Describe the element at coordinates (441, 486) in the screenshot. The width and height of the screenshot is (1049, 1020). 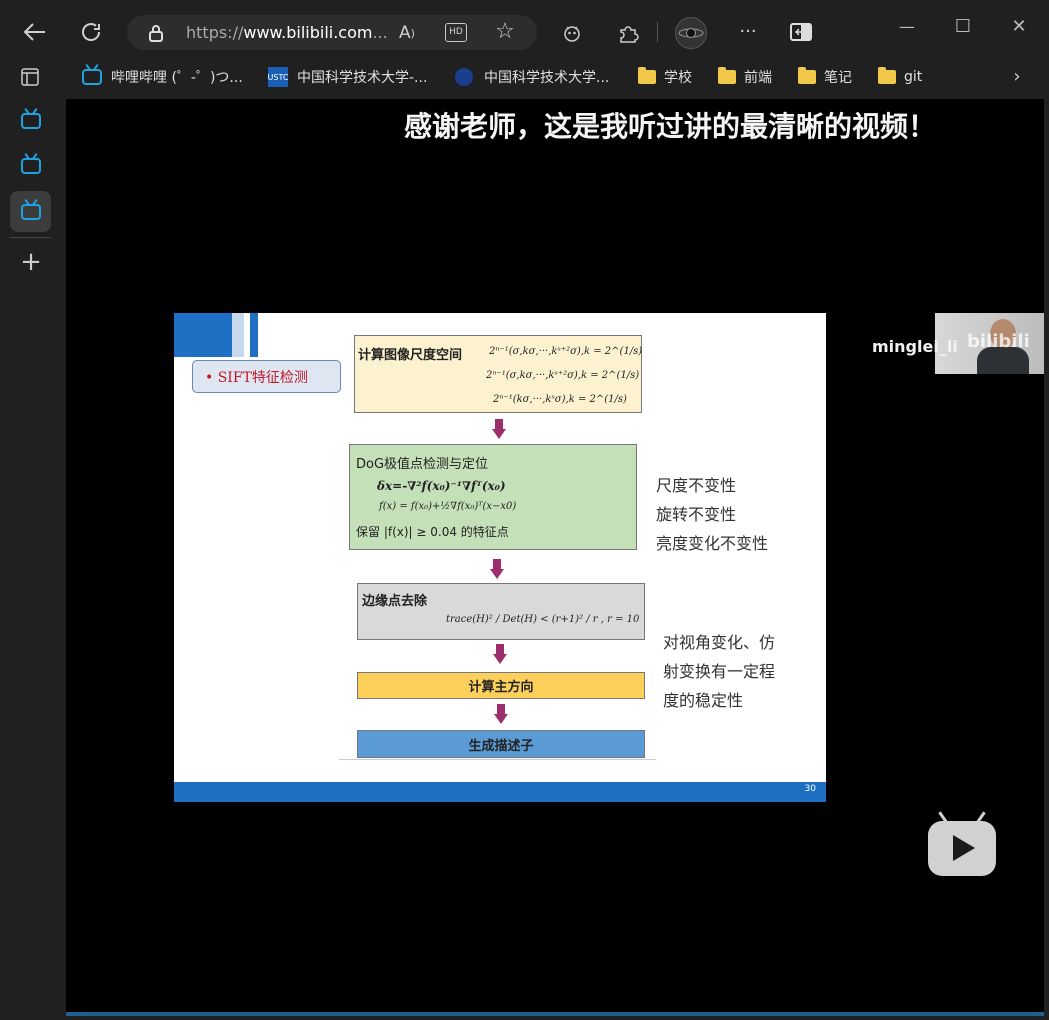
I see `step2-formula-1: δx=-∇²f(x₀)⁻¹∇fᵀ(x₀)` at that location.